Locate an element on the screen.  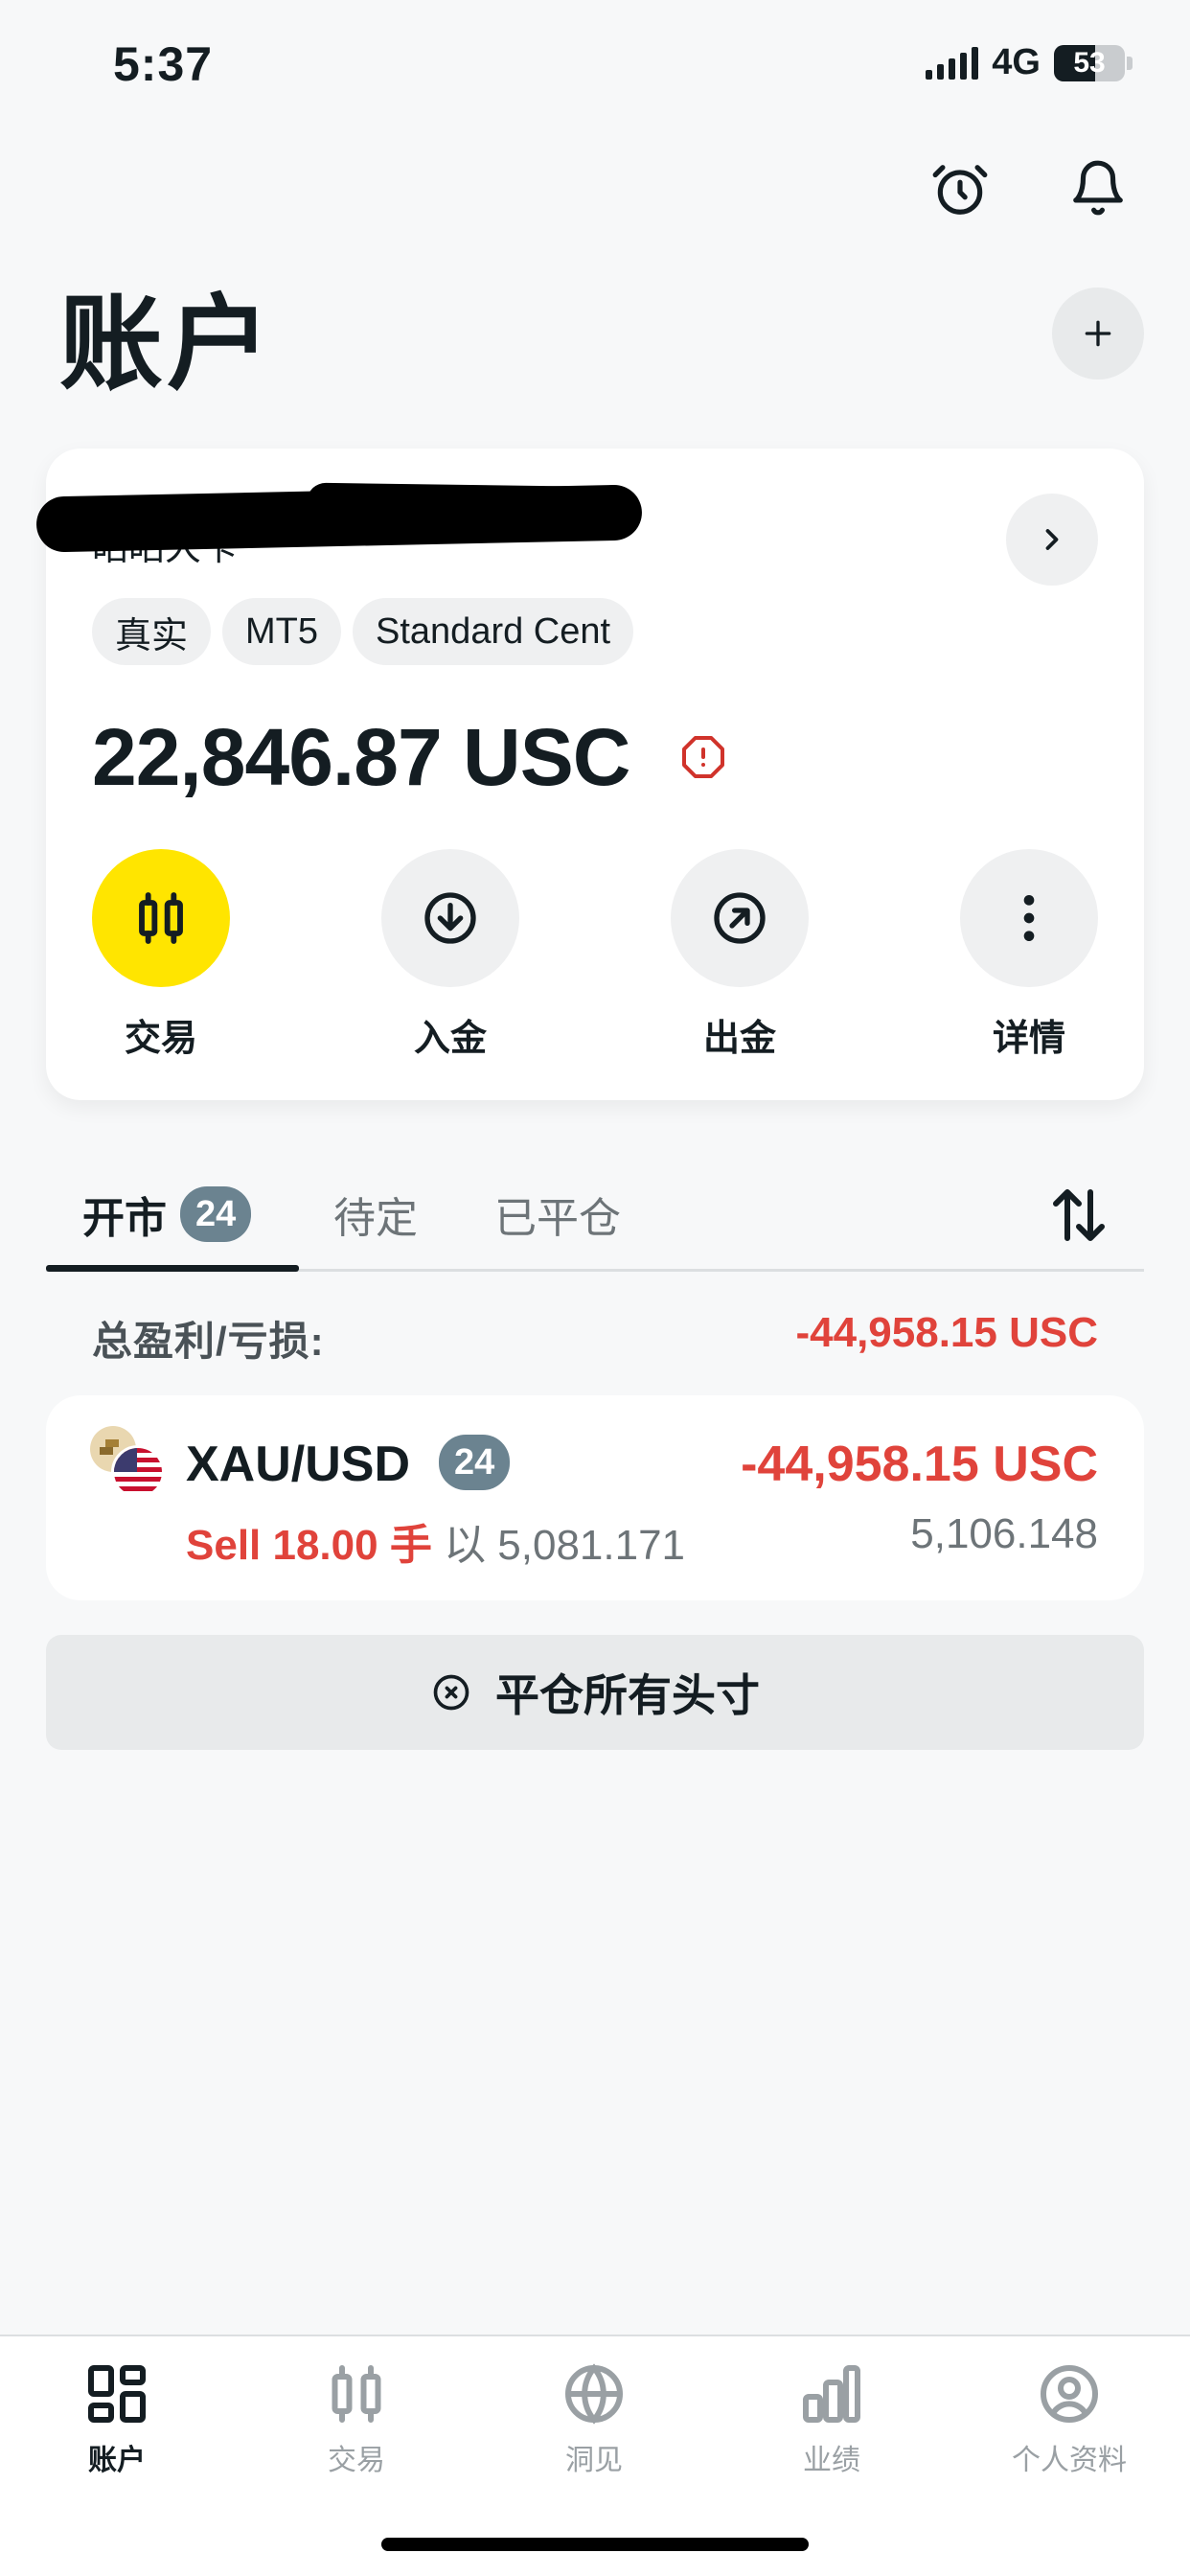
tab-closed-label: 已平仓 is located at coordinates (558, 1218).